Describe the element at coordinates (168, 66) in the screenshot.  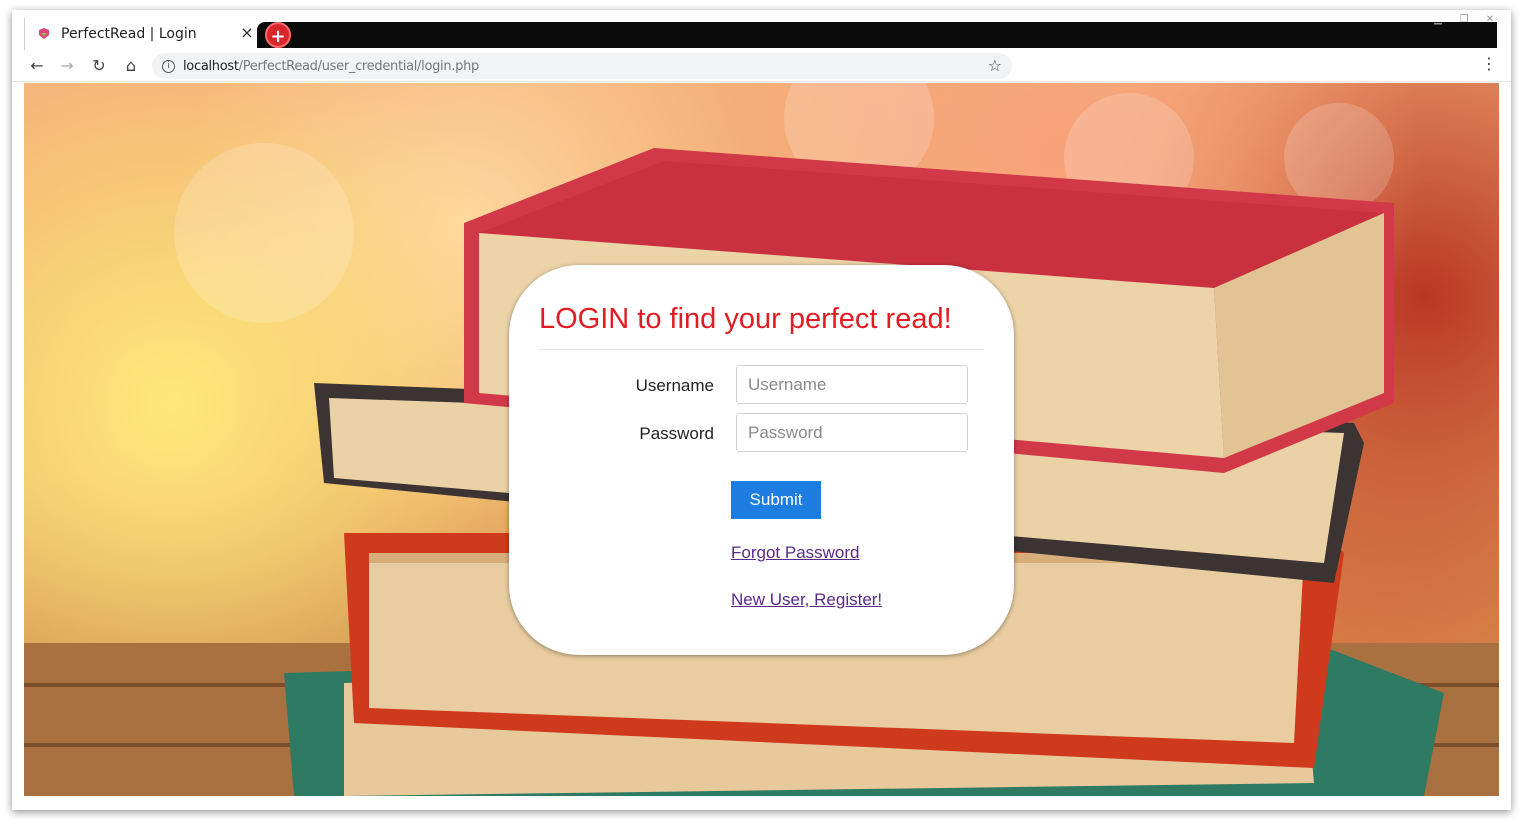
I see `info-icon: i` at that location.